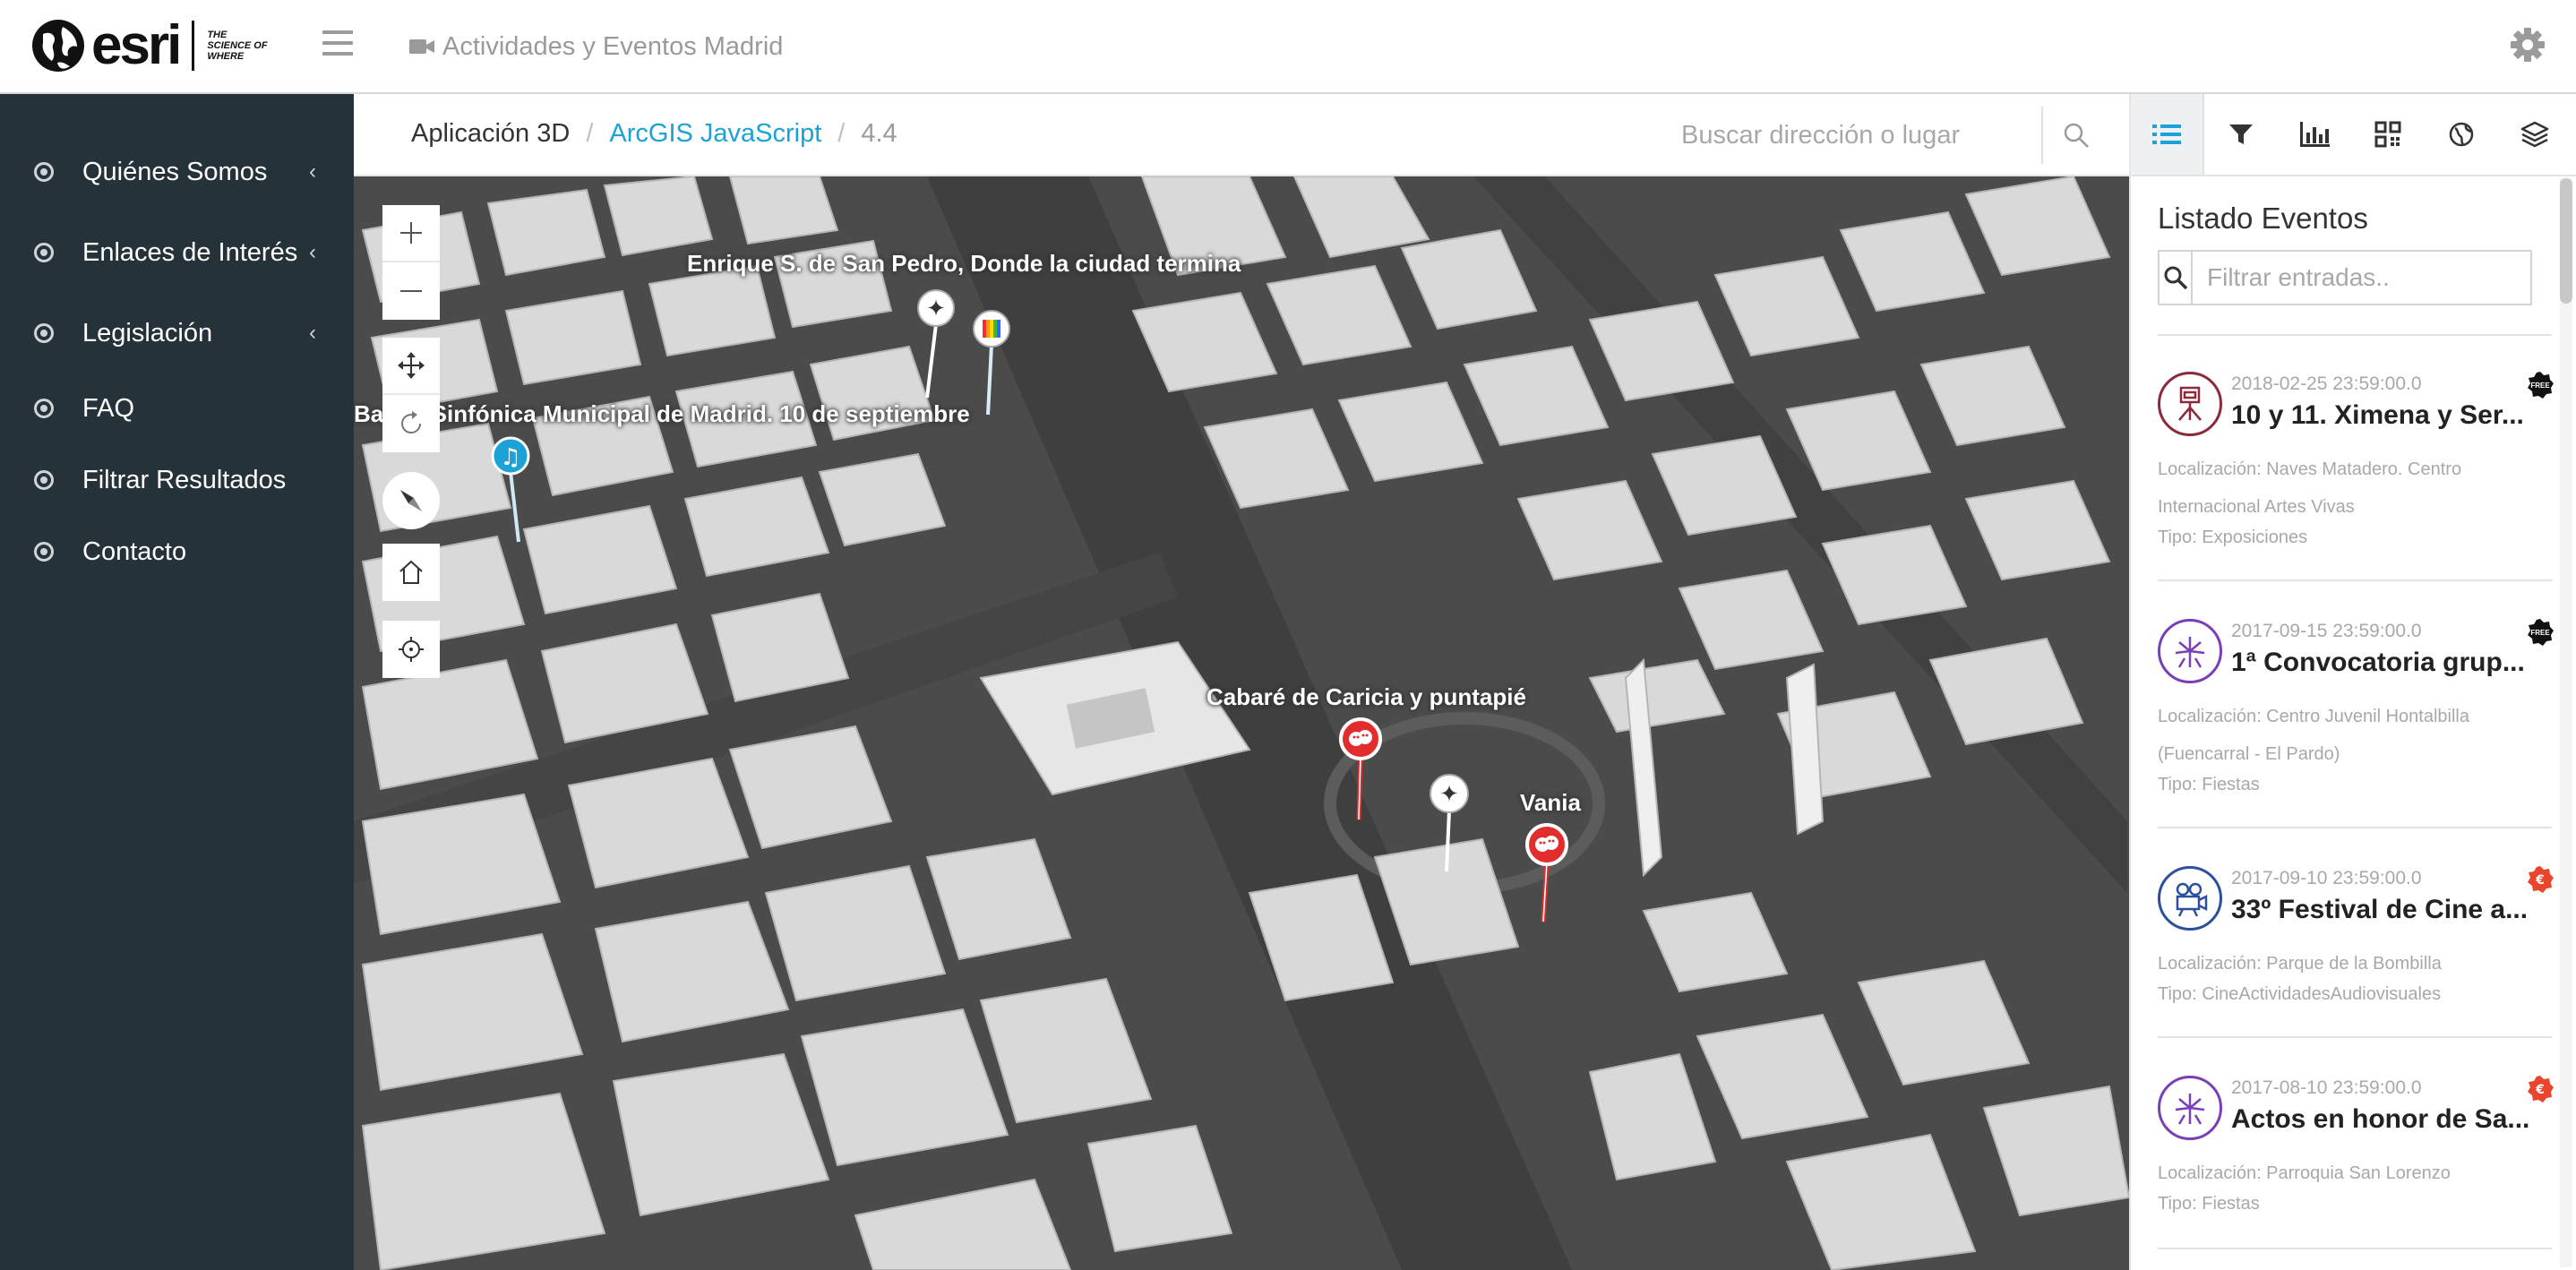  What do you see at coordinates (490, 134) in the screenshot?
I see `breadcrumb-item-app: Aplicación 3D` at bounding box center [490, 134].